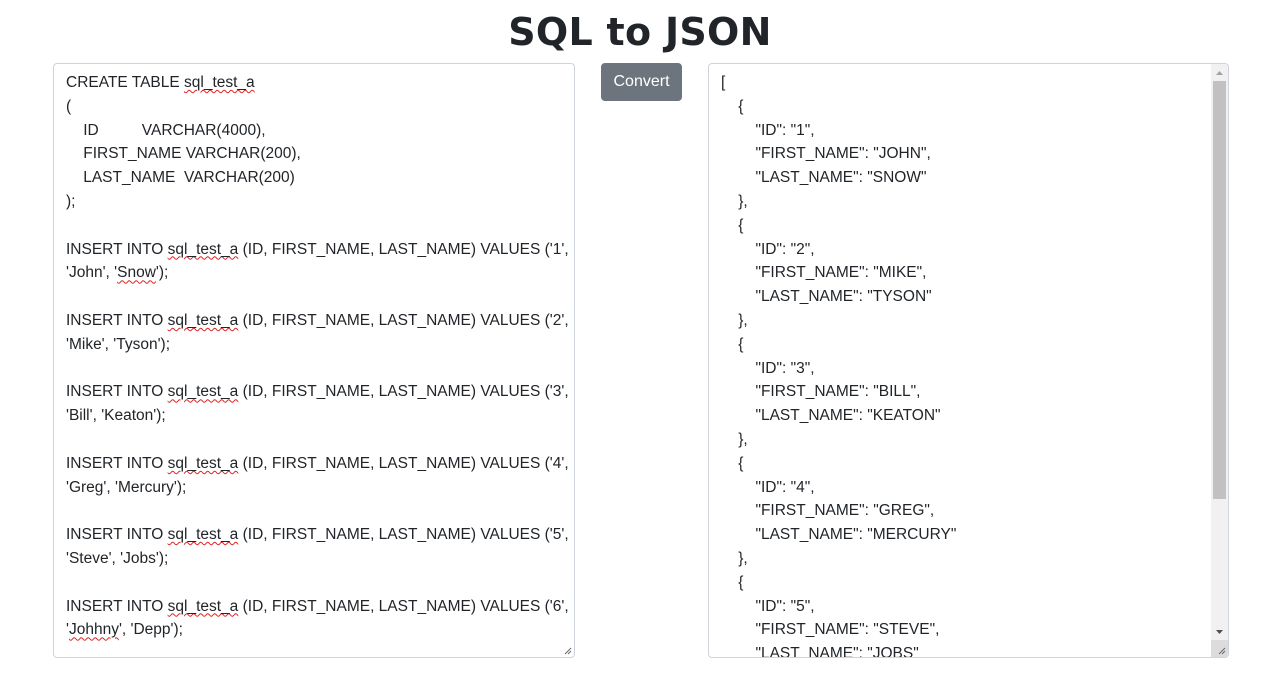 This screenshot has height=686, width=1280. Describe the element at coordinates (126, 487) in the screenshot. I see `sql-text: 'Greg', 'Mercury');` at that location.